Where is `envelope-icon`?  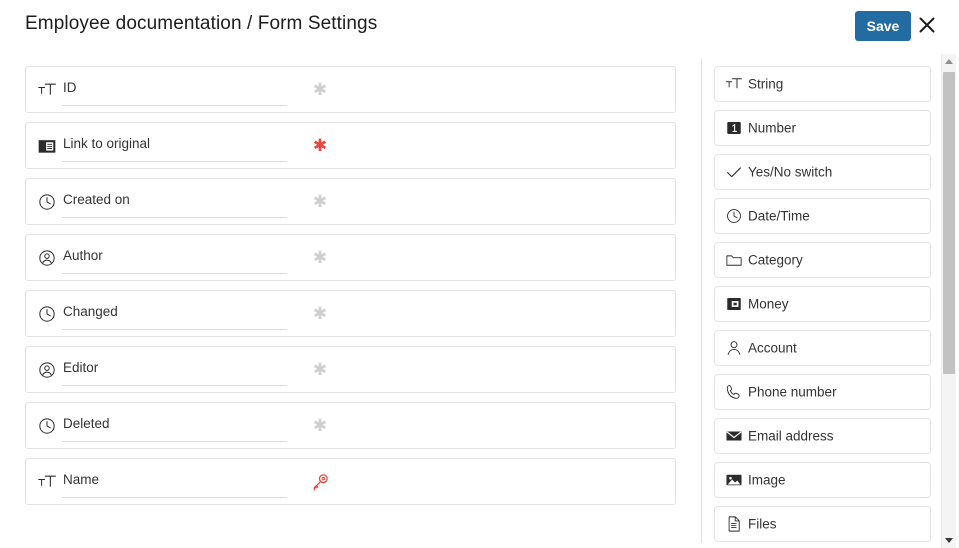
envelope-icon is located at coordinates (734, 436).